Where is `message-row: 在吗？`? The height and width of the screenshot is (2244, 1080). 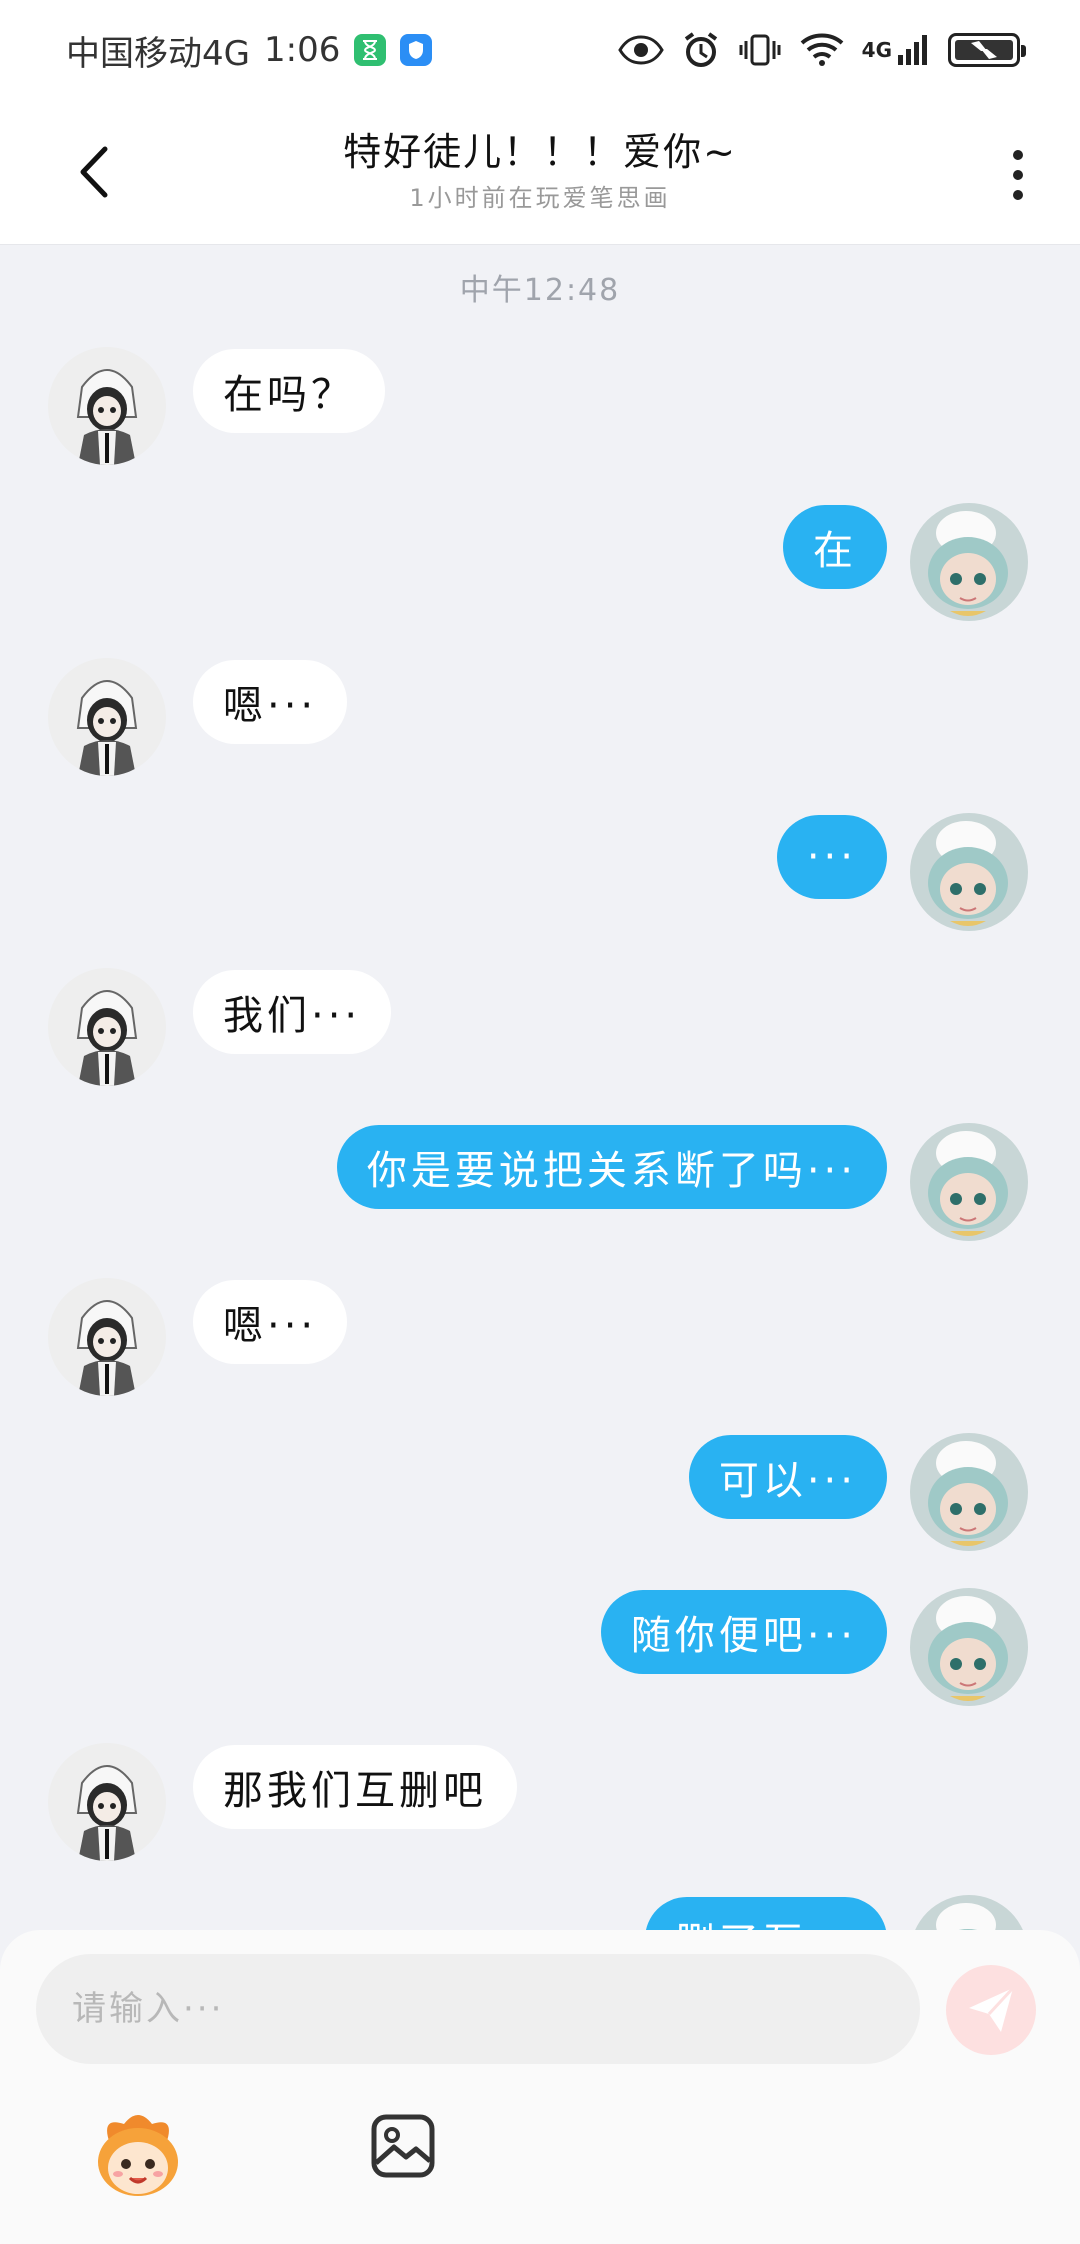
message-row: 在吗？ is located at coordinates (540, 407).